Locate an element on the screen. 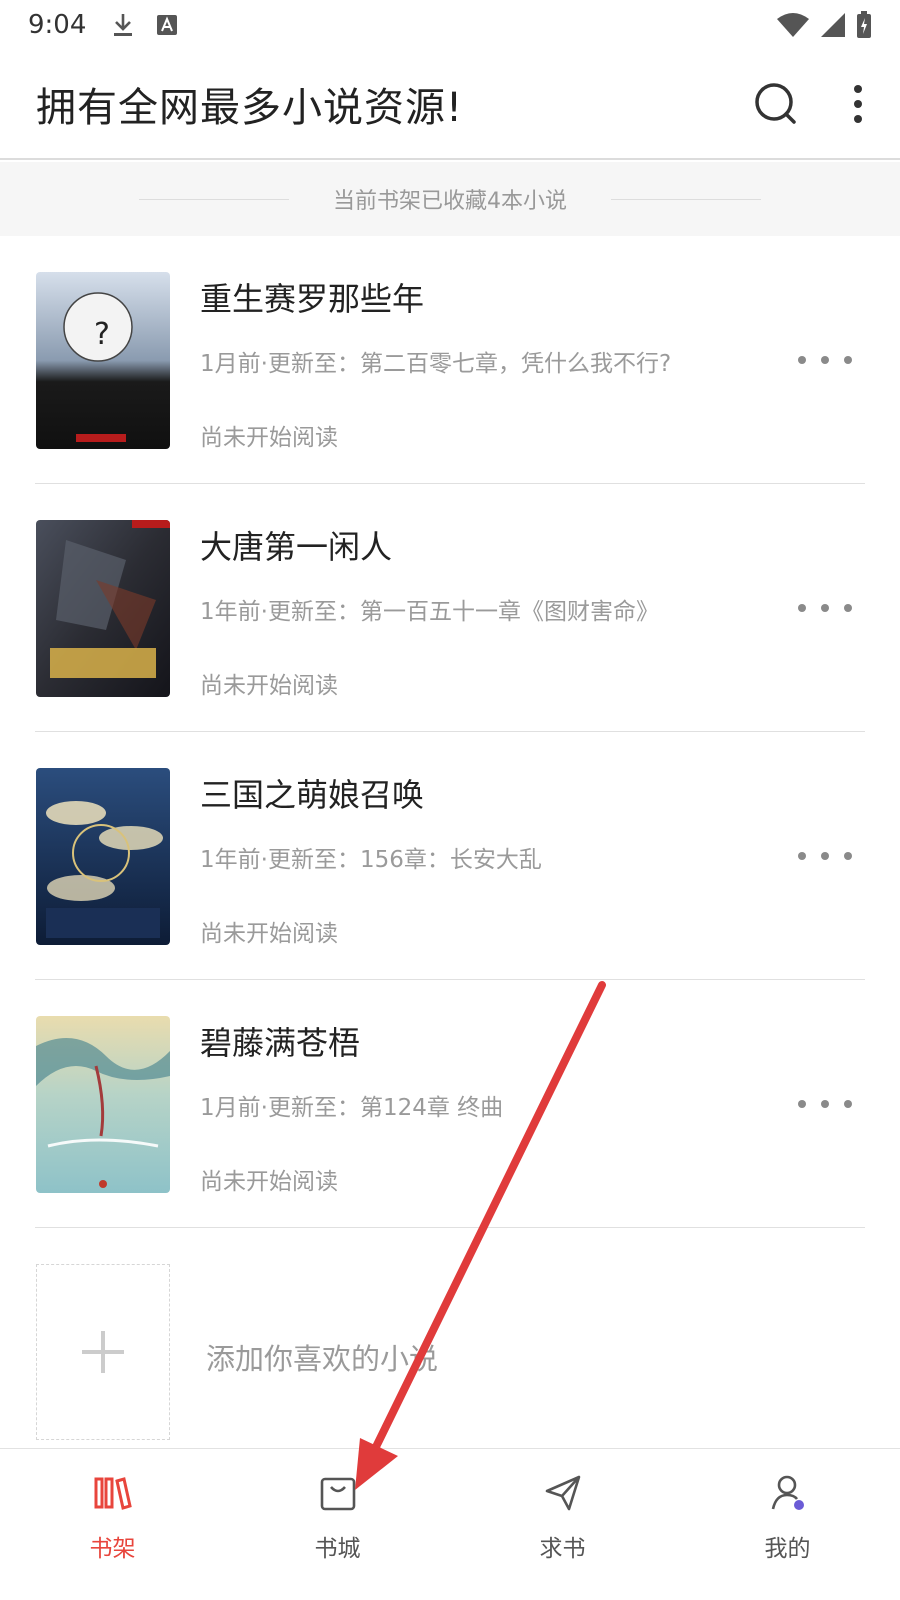 Image resolution: width=900 pixels, height=1600 pixels. book-title: 重生赛罗那些年 is located at coordinates (312, 299).